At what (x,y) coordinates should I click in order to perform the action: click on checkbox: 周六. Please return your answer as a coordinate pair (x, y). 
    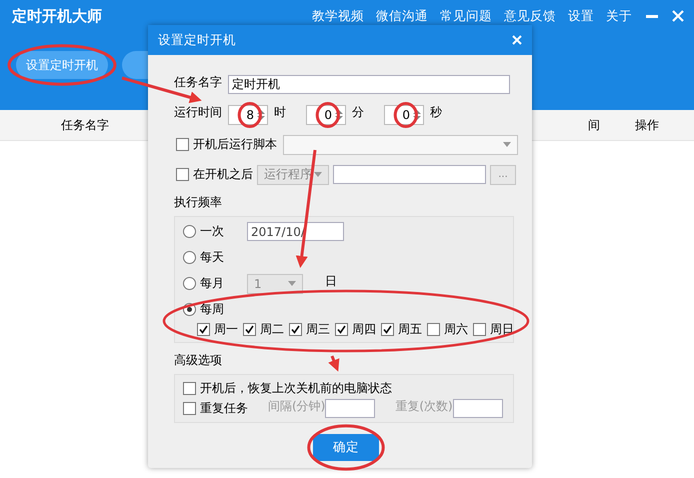
    Looking at the image, I should click on (447, 329).